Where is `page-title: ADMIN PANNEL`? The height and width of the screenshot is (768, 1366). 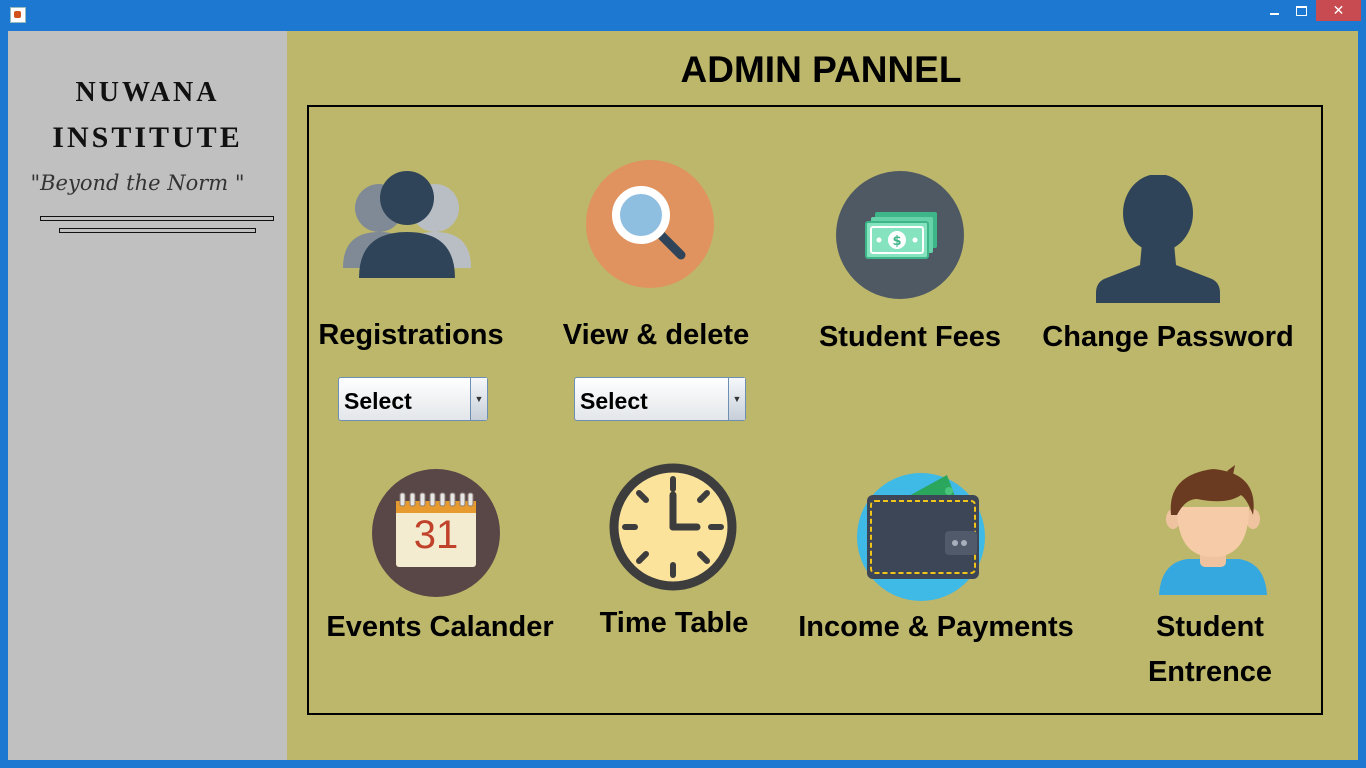 page-title: ADMIN PANNEL is located at coordinates (821, 69).